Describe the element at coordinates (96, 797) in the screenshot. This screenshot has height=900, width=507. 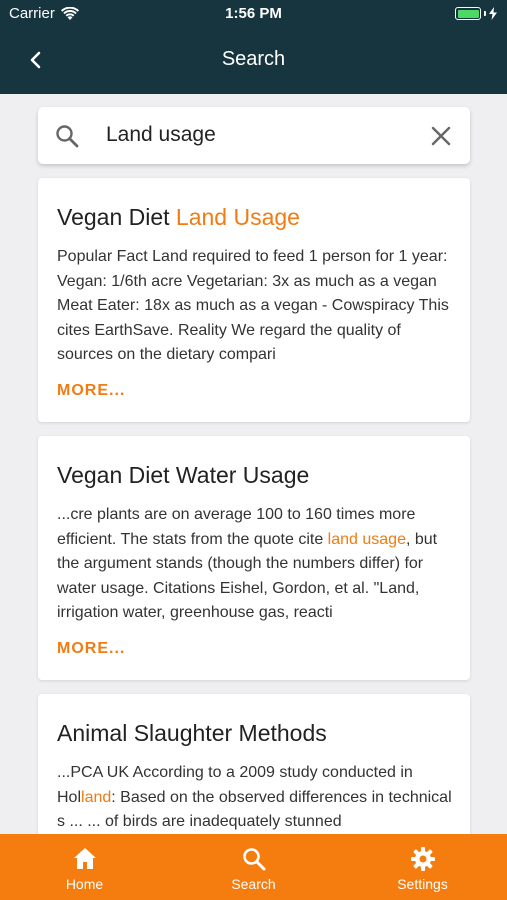
I see `snippet-highlight: land` at that location.